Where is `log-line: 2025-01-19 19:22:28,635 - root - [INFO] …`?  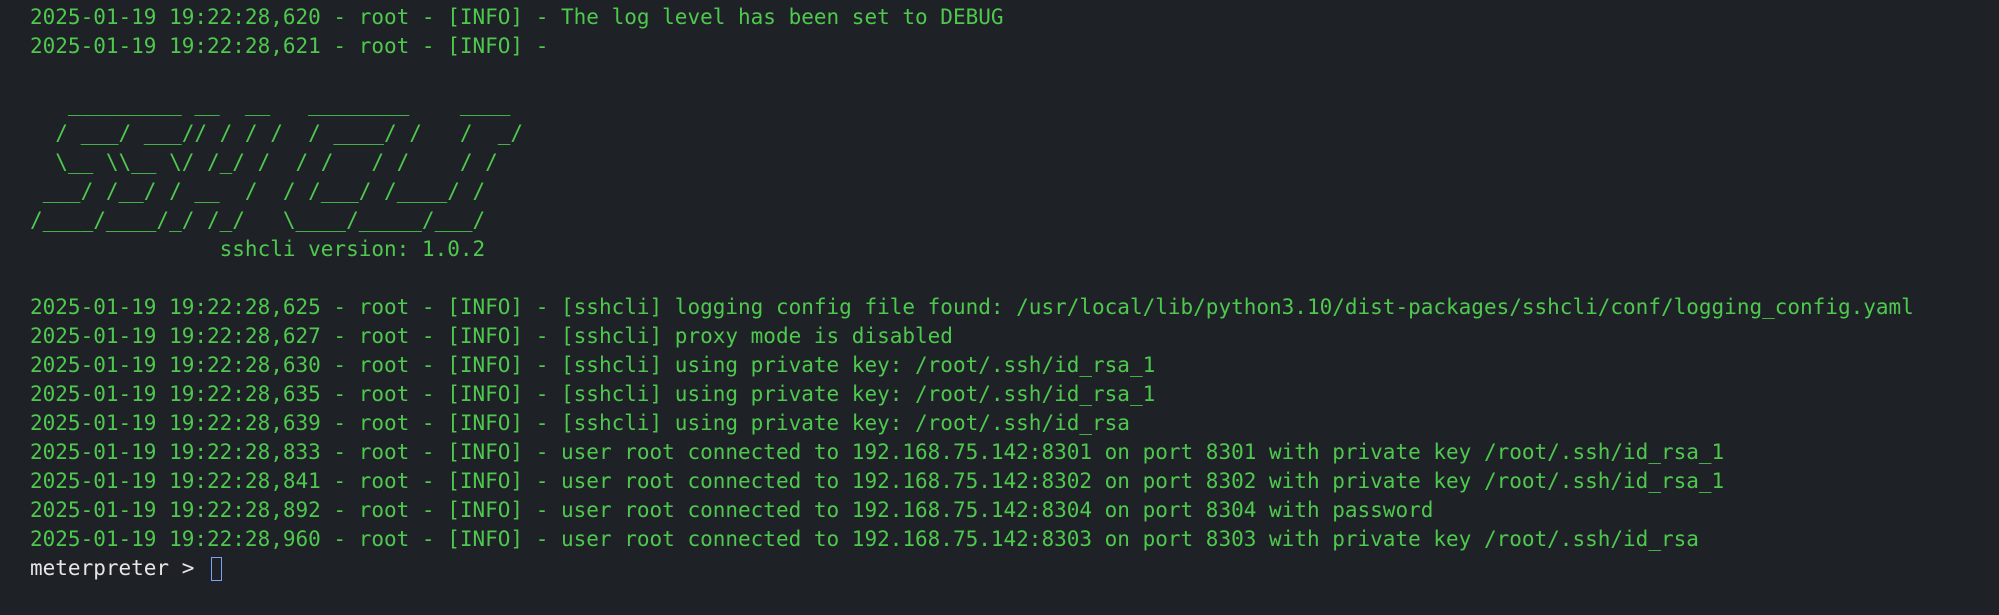
log-line: 2025-01-19 19:22:28,635 - root - [INFO] … is located at coordinates (593, 394).